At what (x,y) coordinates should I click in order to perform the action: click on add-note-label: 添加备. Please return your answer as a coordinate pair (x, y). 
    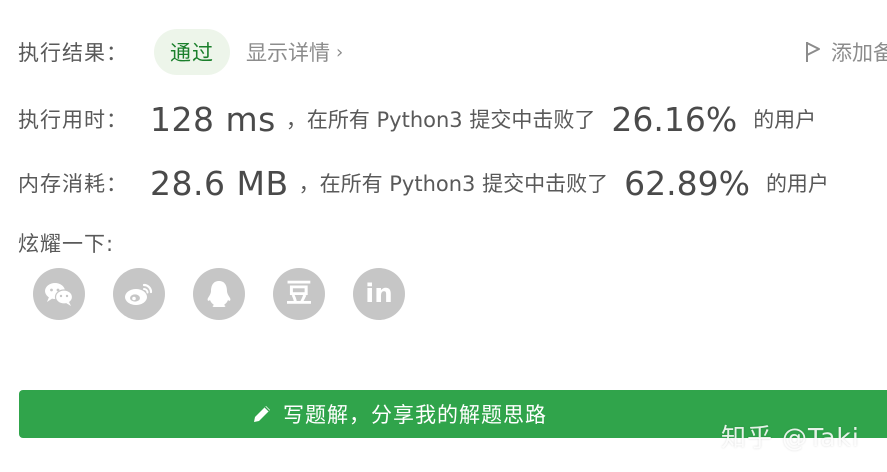
    Looking at the image, I should click on (859, 53).